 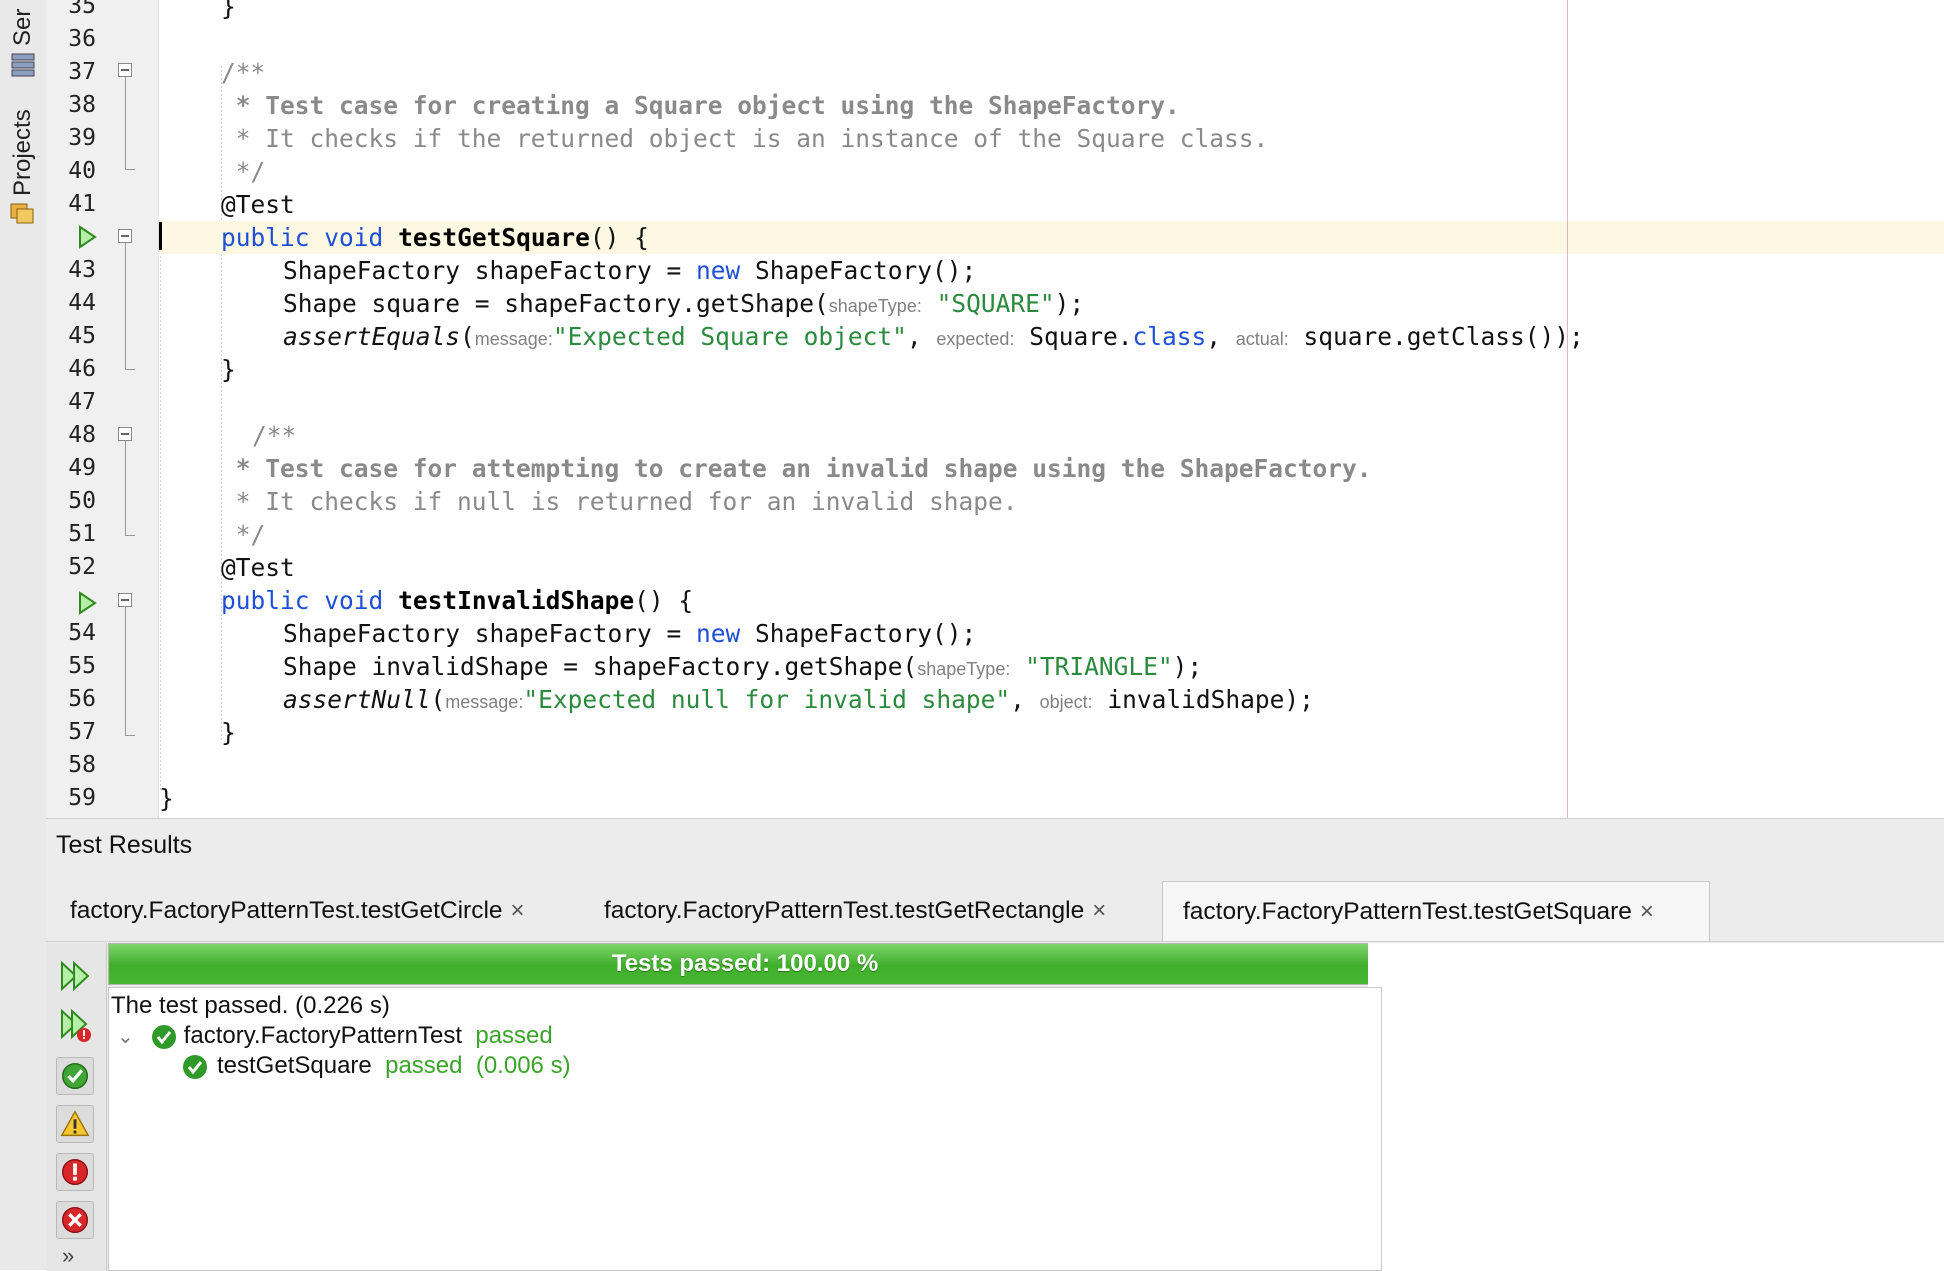 I want to click on test-name: testGetSquare, so click(x=294, y=1065).